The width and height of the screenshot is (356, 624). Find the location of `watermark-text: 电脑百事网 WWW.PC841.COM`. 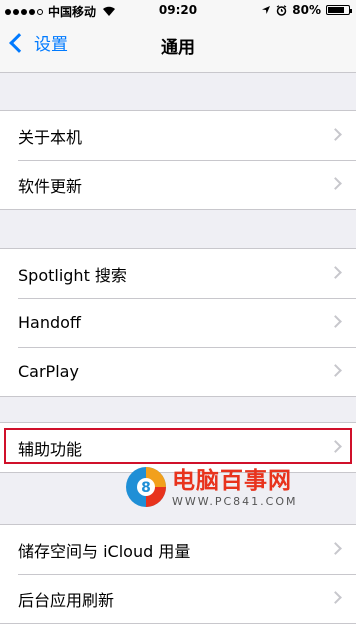

watermark-text: 电脑百事网 WWW.PC841.COM is located at coordinates (235, 487).